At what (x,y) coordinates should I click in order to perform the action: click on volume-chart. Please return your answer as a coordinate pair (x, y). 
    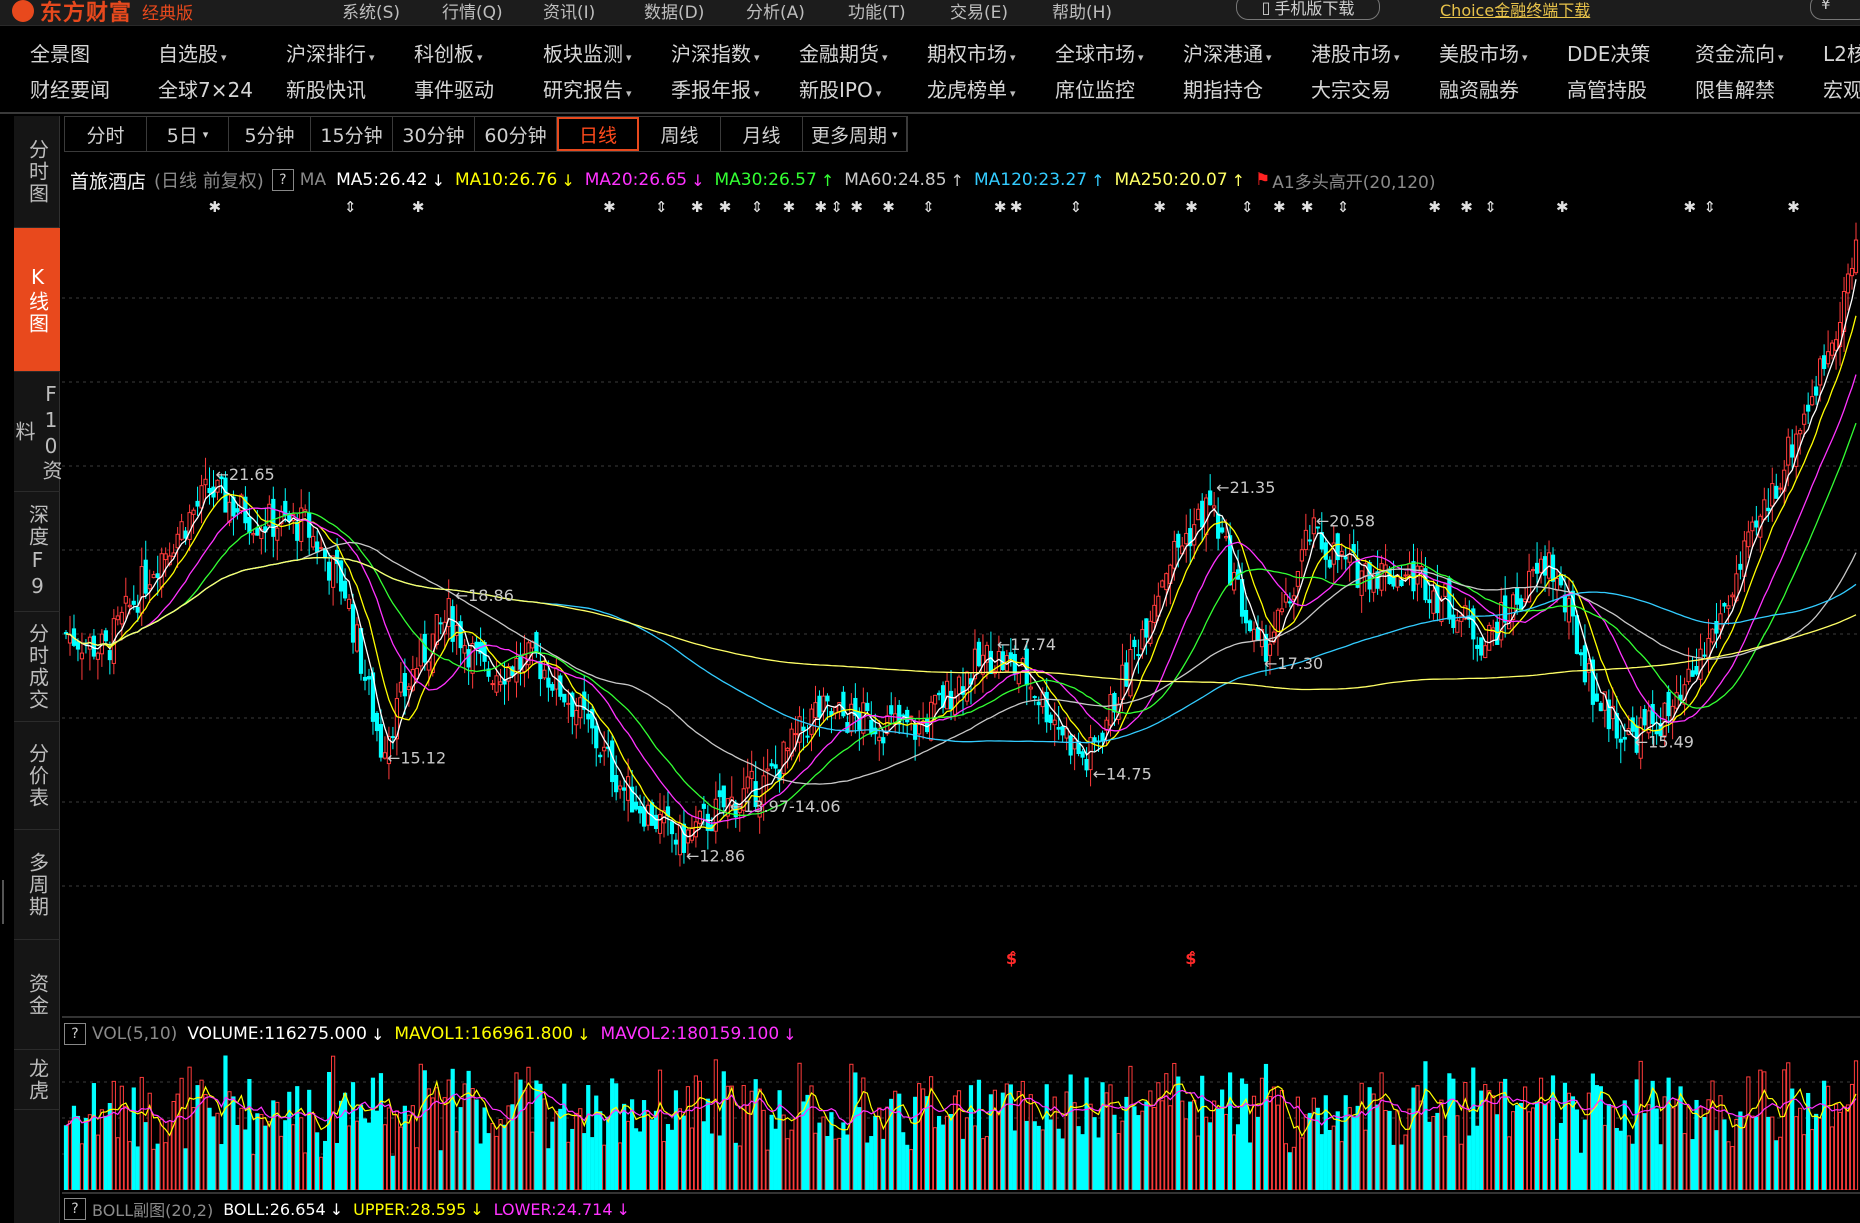
    Looking at the image, I should click on (961, 1118).